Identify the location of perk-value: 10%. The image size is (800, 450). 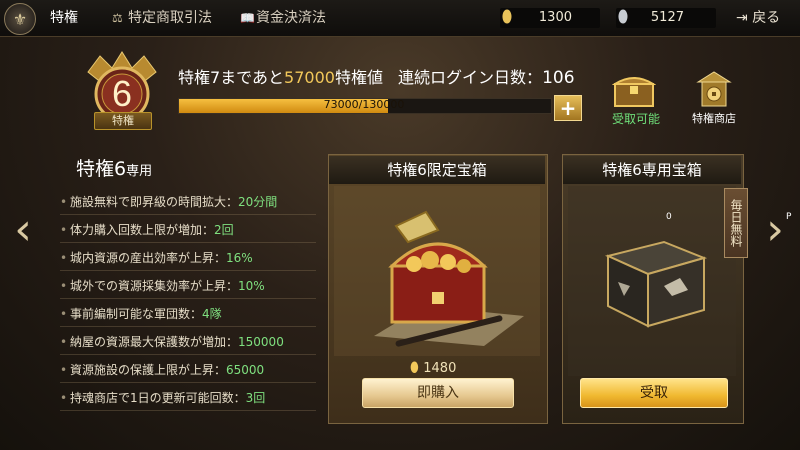
(251, 286).